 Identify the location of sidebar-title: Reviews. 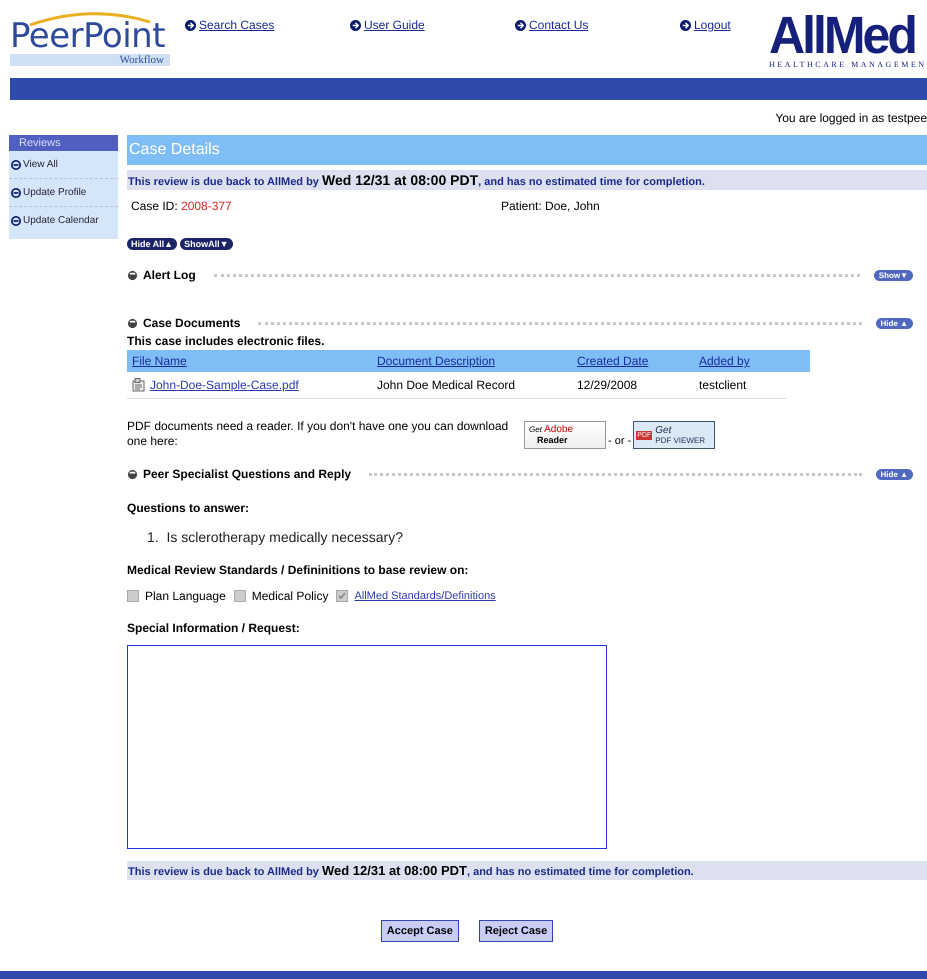
(63, 143).